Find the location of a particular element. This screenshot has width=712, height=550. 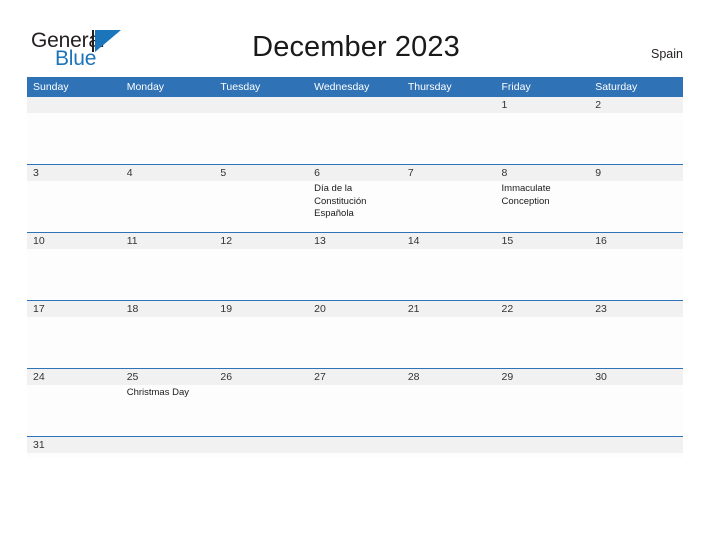

calendar-day-24: 24 is located at coordinates (74, 402).